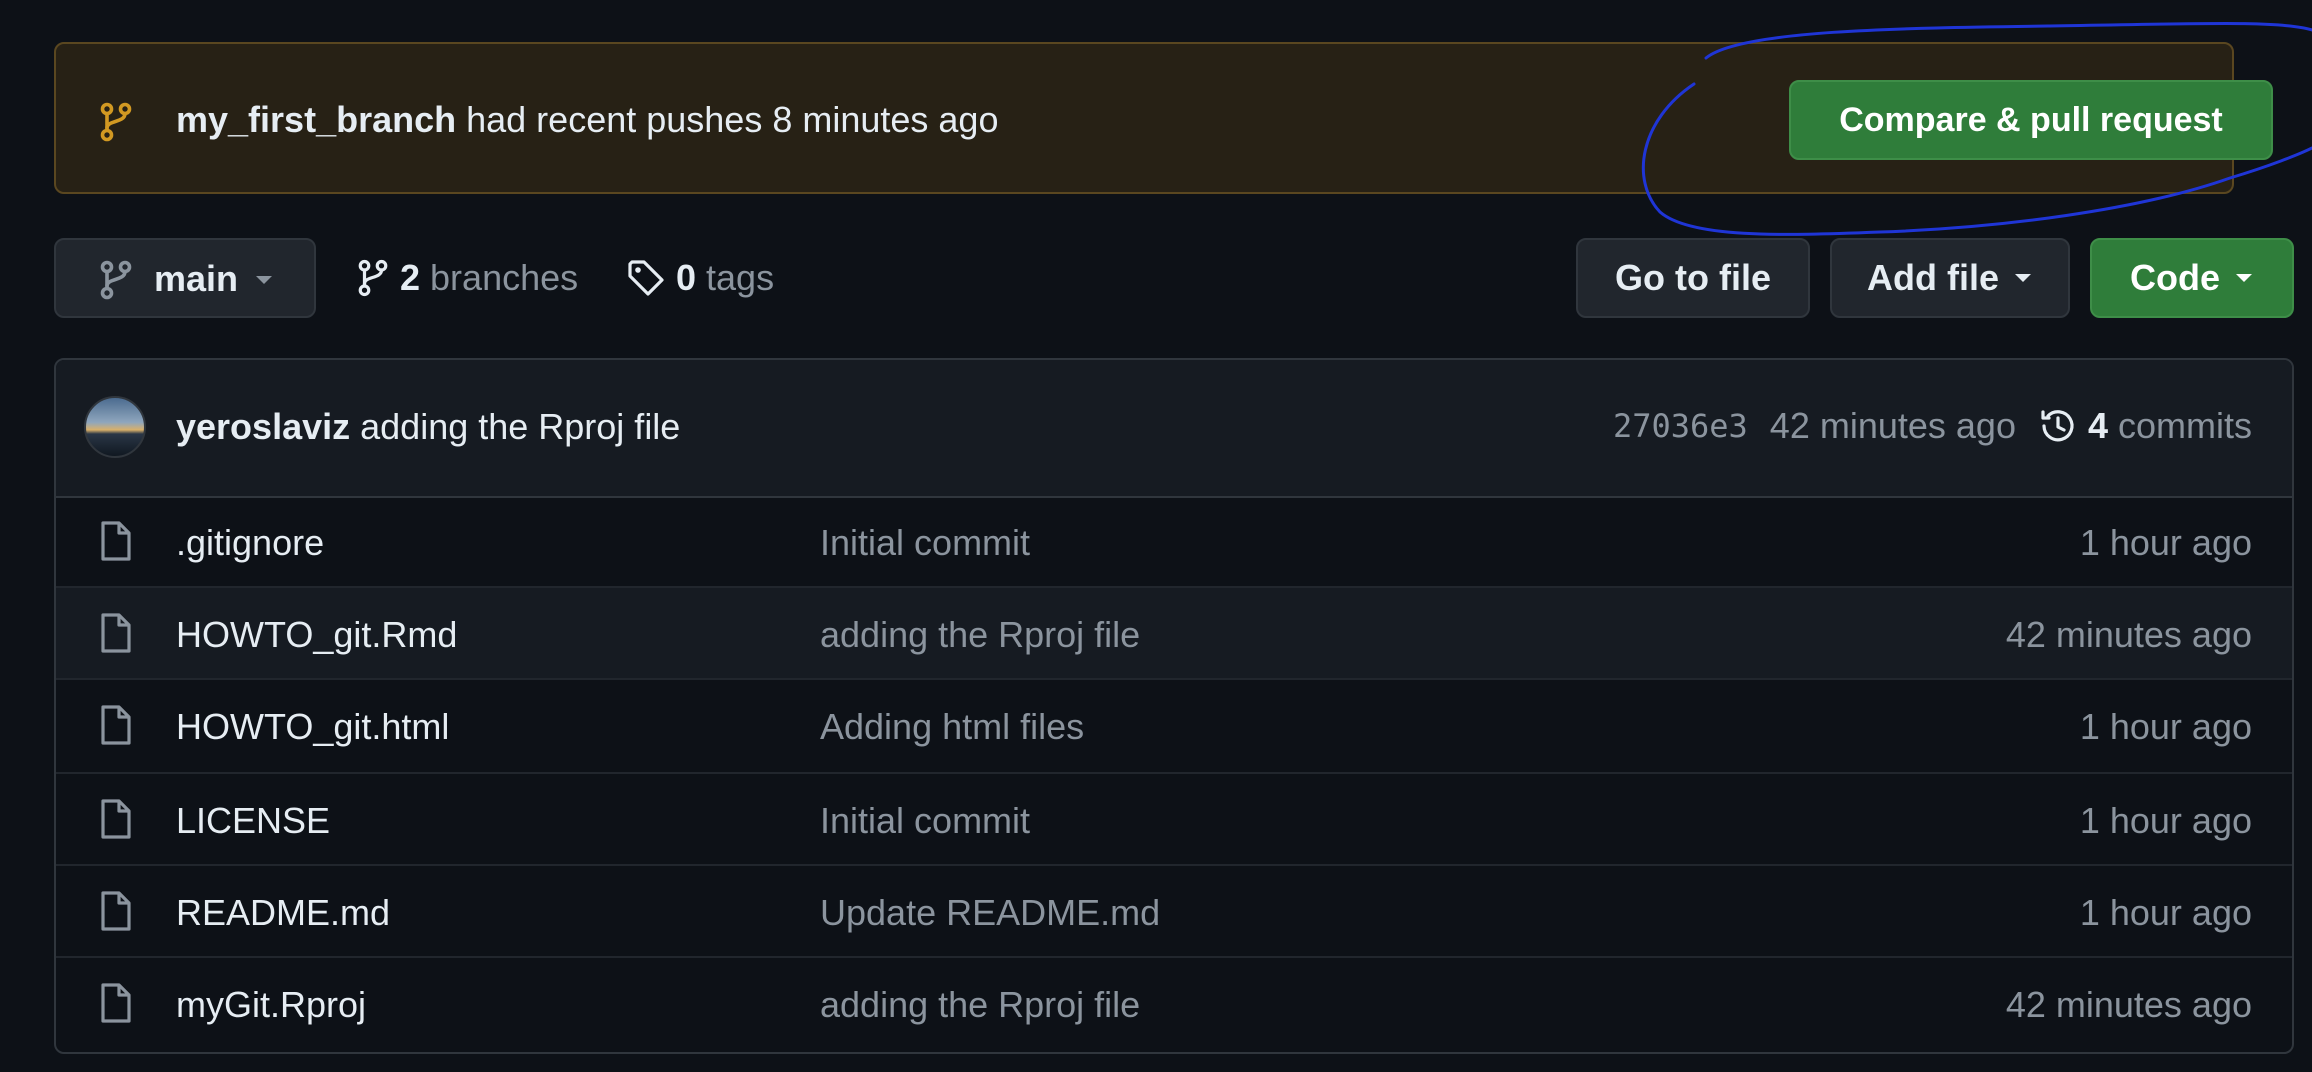  Describe the element at coordinates (271, 1005) in the screenshot. I see `file-name: myGit.Rproj` at that location.